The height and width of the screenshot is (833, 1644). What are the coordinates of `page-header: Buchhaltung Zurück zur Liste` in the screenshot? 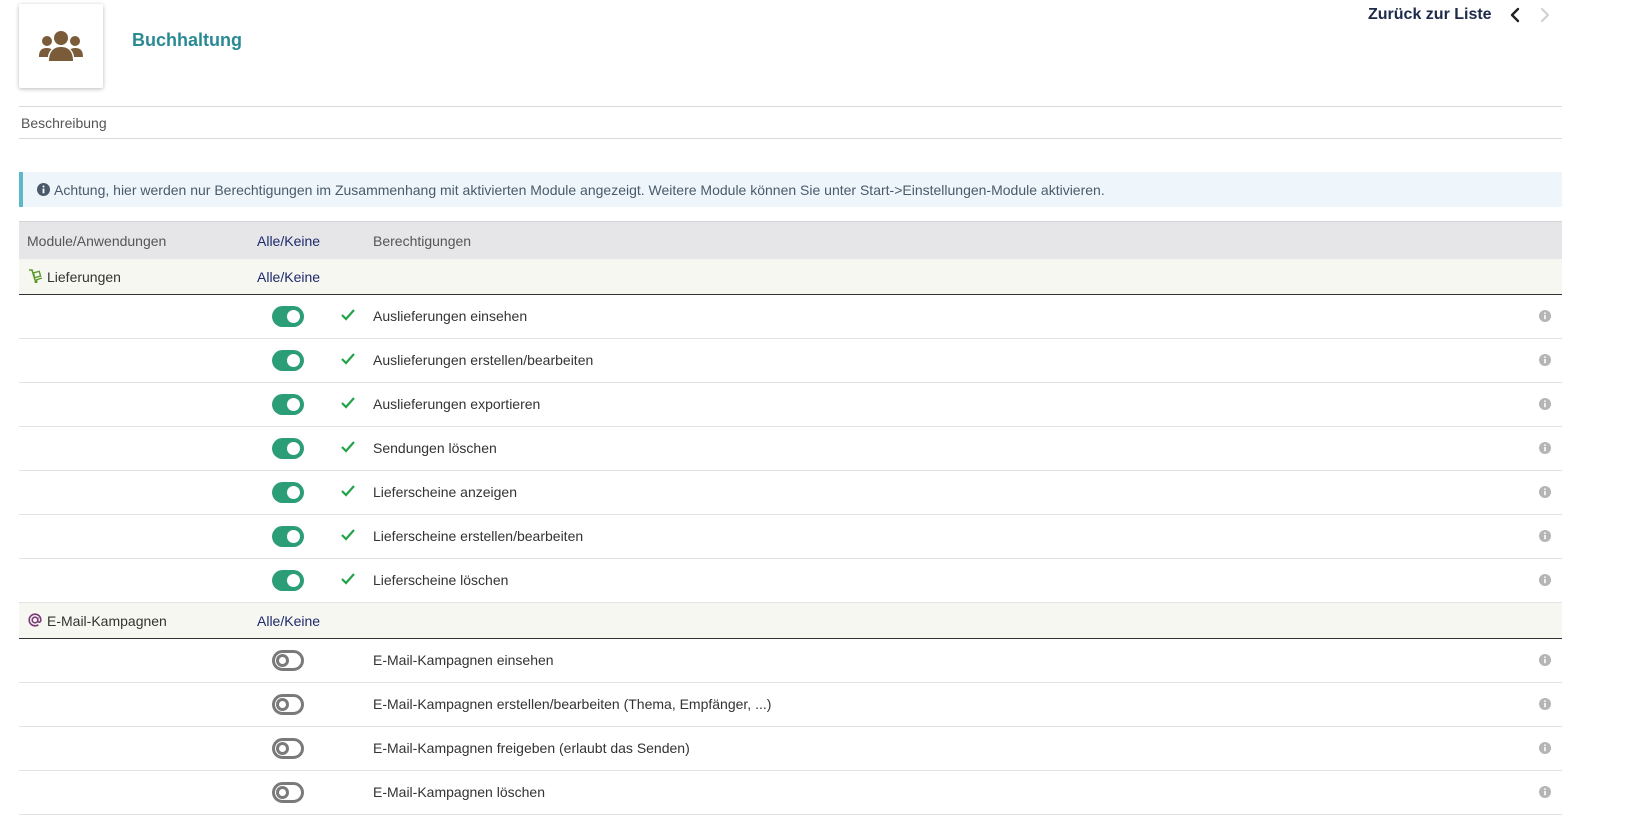 It's located at (822, 53).